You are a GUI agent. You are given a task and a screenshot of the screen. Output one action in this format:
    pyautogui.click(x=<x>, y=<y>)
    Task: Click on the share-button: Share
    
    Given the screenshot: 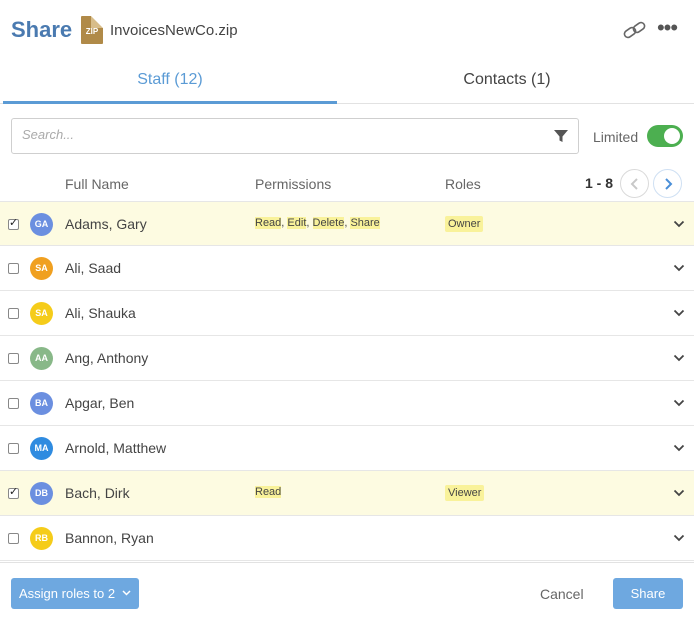 What is the action you would take?
    pyautogui.click(x=648, y=593)
    